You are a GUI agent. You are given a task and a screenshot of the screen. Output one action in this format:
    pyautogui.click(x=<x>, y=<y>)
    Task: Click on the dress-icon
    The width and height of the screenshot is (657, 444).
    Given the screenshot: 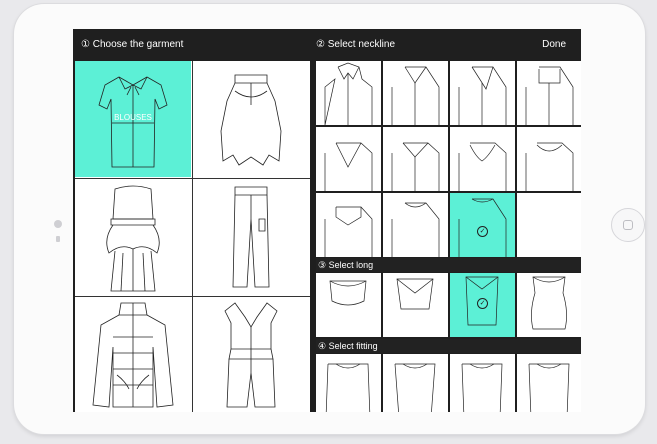 What is the action you would take?
    pyautogui.click(x=133, y=238)
    